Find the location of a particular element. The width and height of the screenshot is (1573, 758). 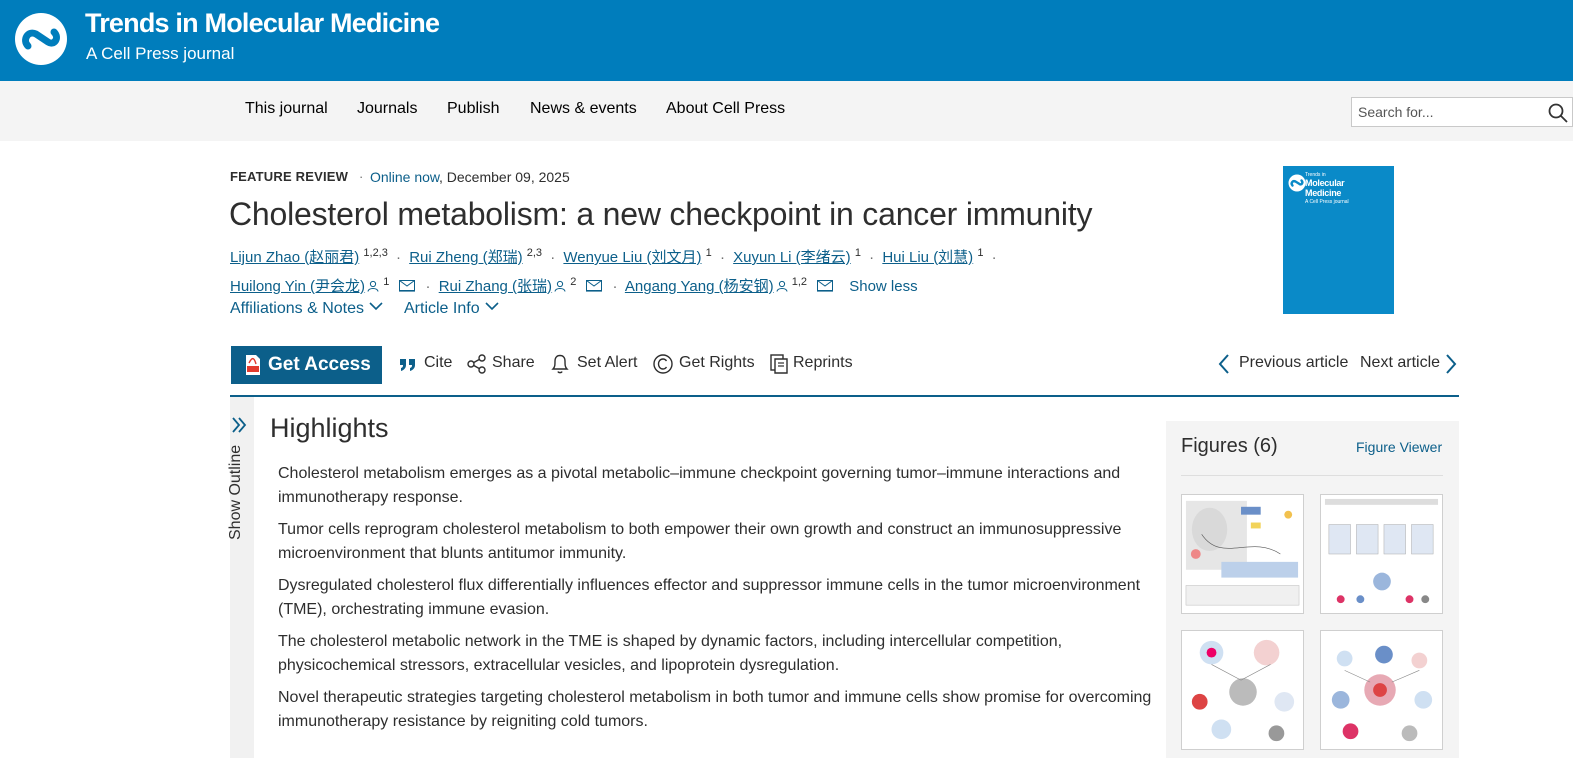

set-alert-button: Set Alert is located at coordinates (607, 363).